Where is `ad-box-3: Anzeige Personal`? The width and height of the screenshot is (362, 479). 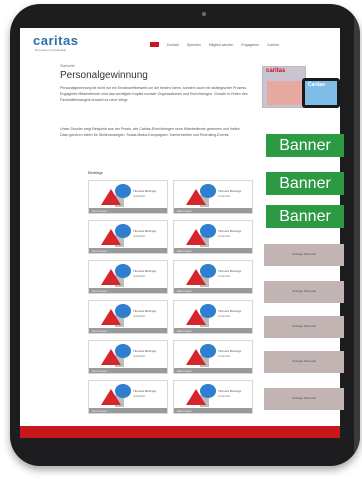
ad-box-3: Anzeige Personal is located at coordinates (304, 327).